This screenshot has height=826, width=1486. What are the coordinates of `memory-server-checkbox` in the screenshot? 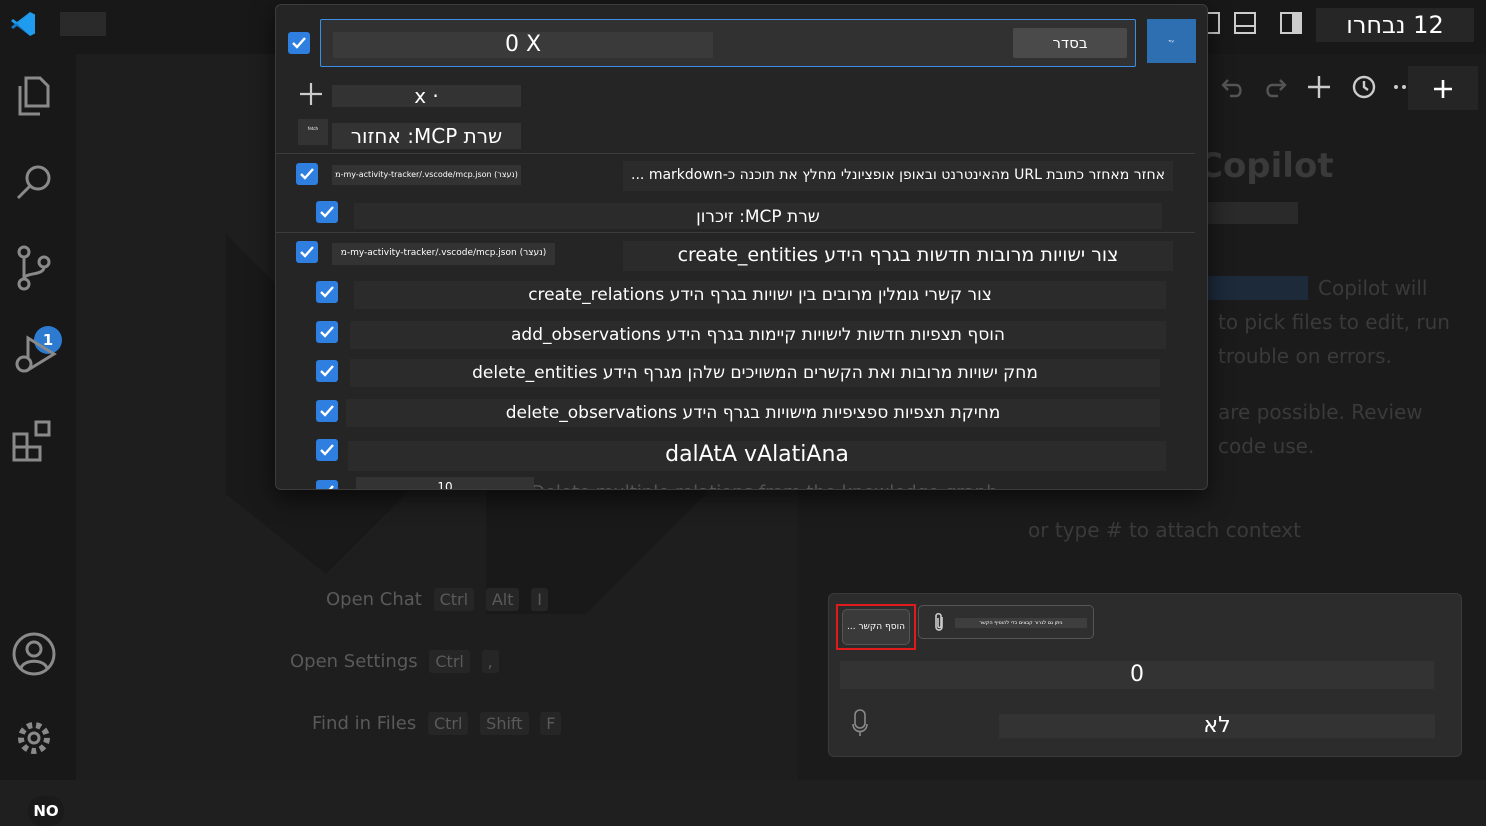 It's located at (327, 212).